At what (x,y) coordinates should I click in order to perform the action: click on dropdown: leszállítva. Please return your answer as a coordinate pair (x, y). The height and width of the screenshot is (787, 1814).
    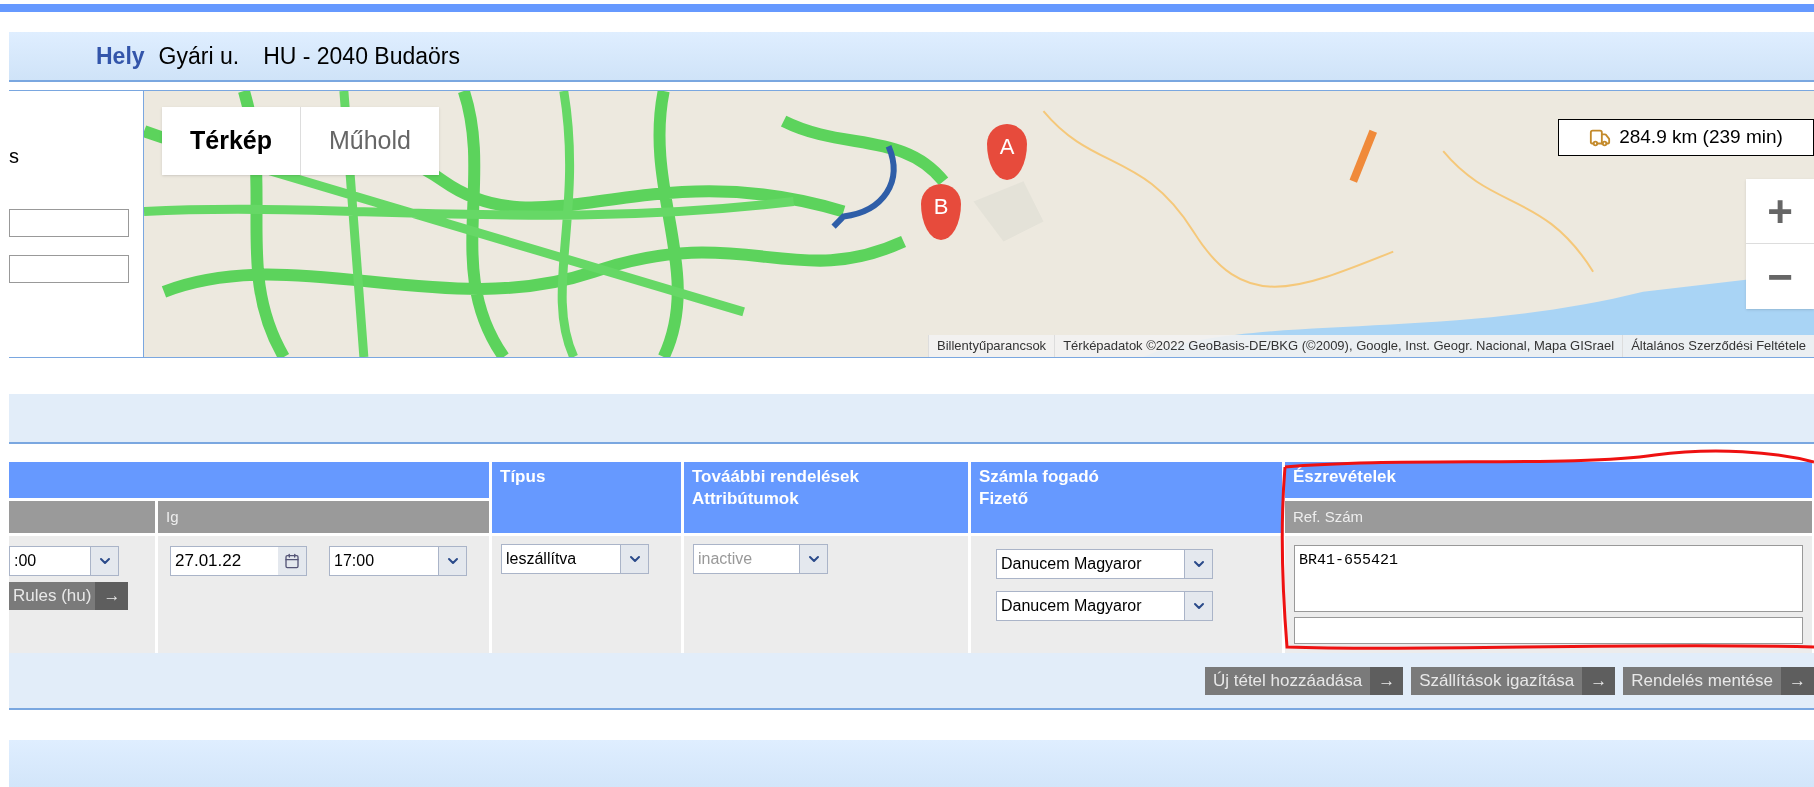
    Looking at the image, I should click on (575, 559).